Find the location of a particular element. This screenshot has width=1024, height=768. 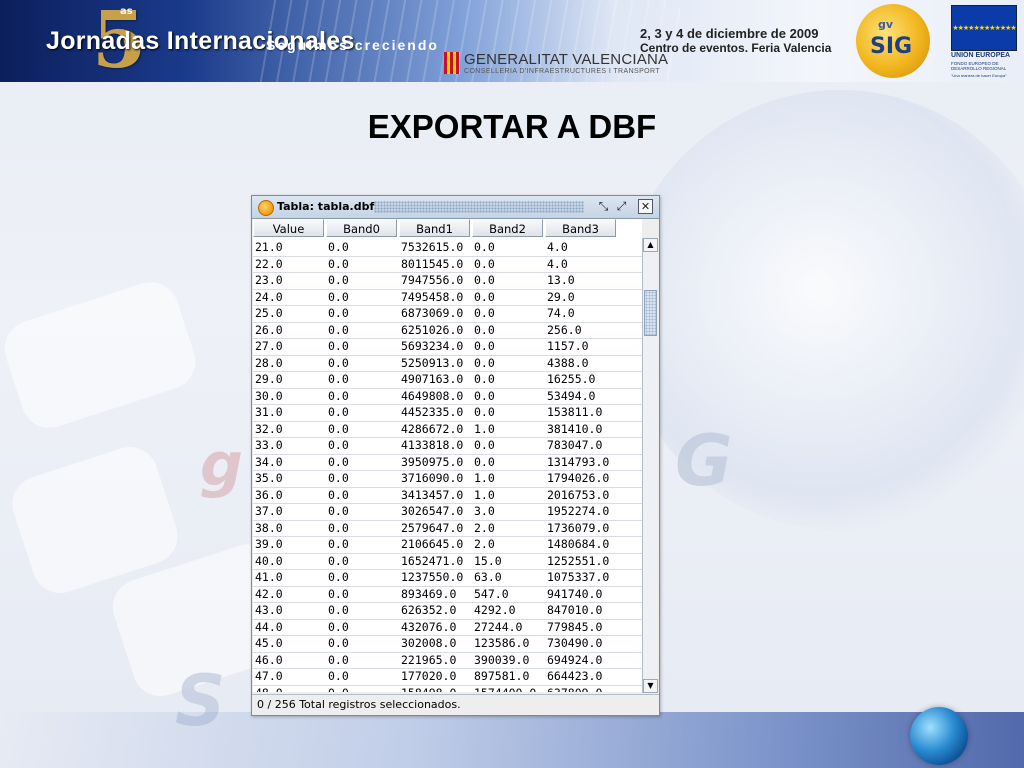

column-header: Band0 is located at coordinates (361, 228).